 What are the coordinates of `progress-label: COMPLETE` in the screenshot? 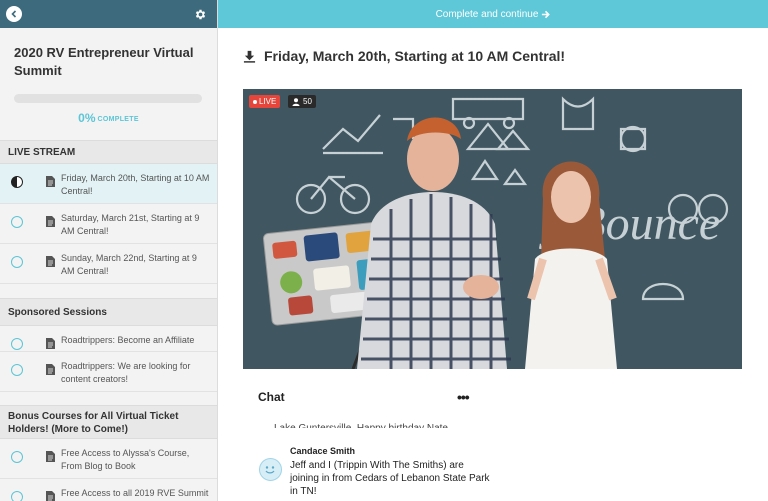 It's located at (118, 119).